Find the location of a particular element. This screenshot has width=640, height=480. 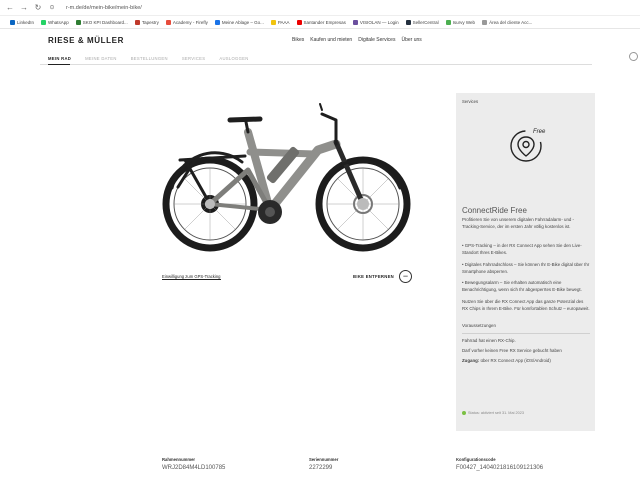

bookmark-item: WhatsApp is located at coordinates (55, 22).